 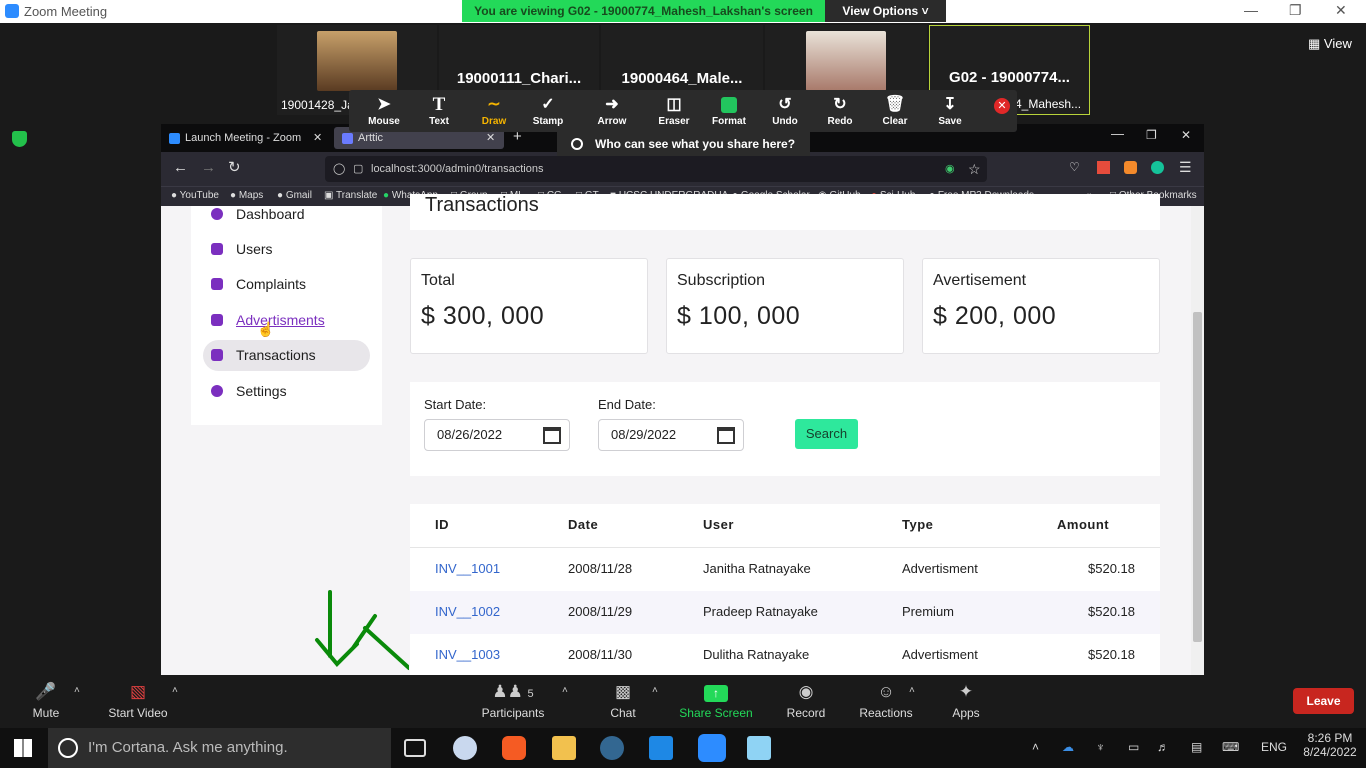 What do you see at coordinates (950, 169) in the screenshot?
I see `extension-icon: ◉` at bounding box center [950, 169].